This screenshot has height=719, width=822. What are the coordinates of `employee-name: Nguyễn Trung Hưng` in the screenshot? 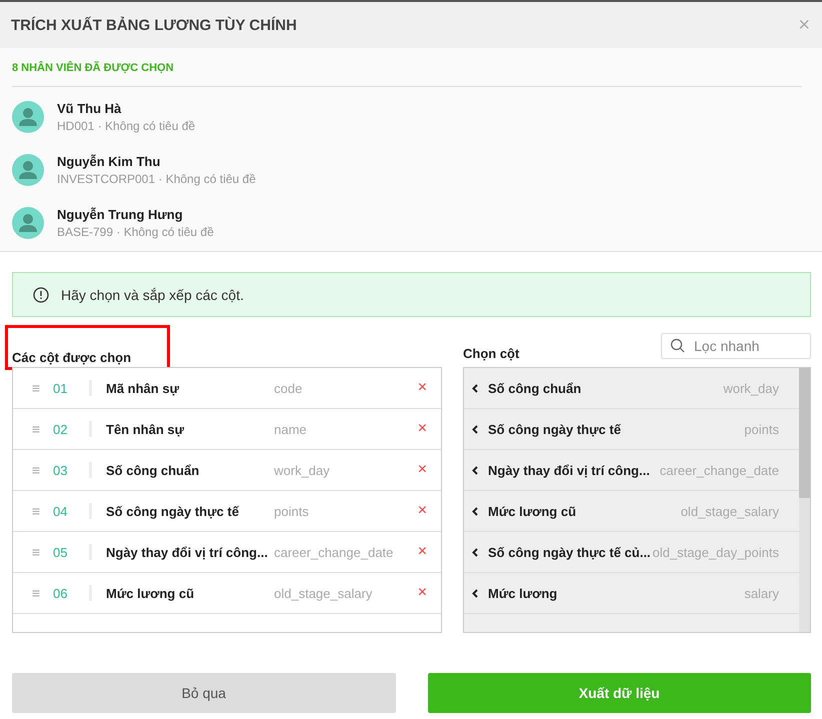 It's located at (120, 214).